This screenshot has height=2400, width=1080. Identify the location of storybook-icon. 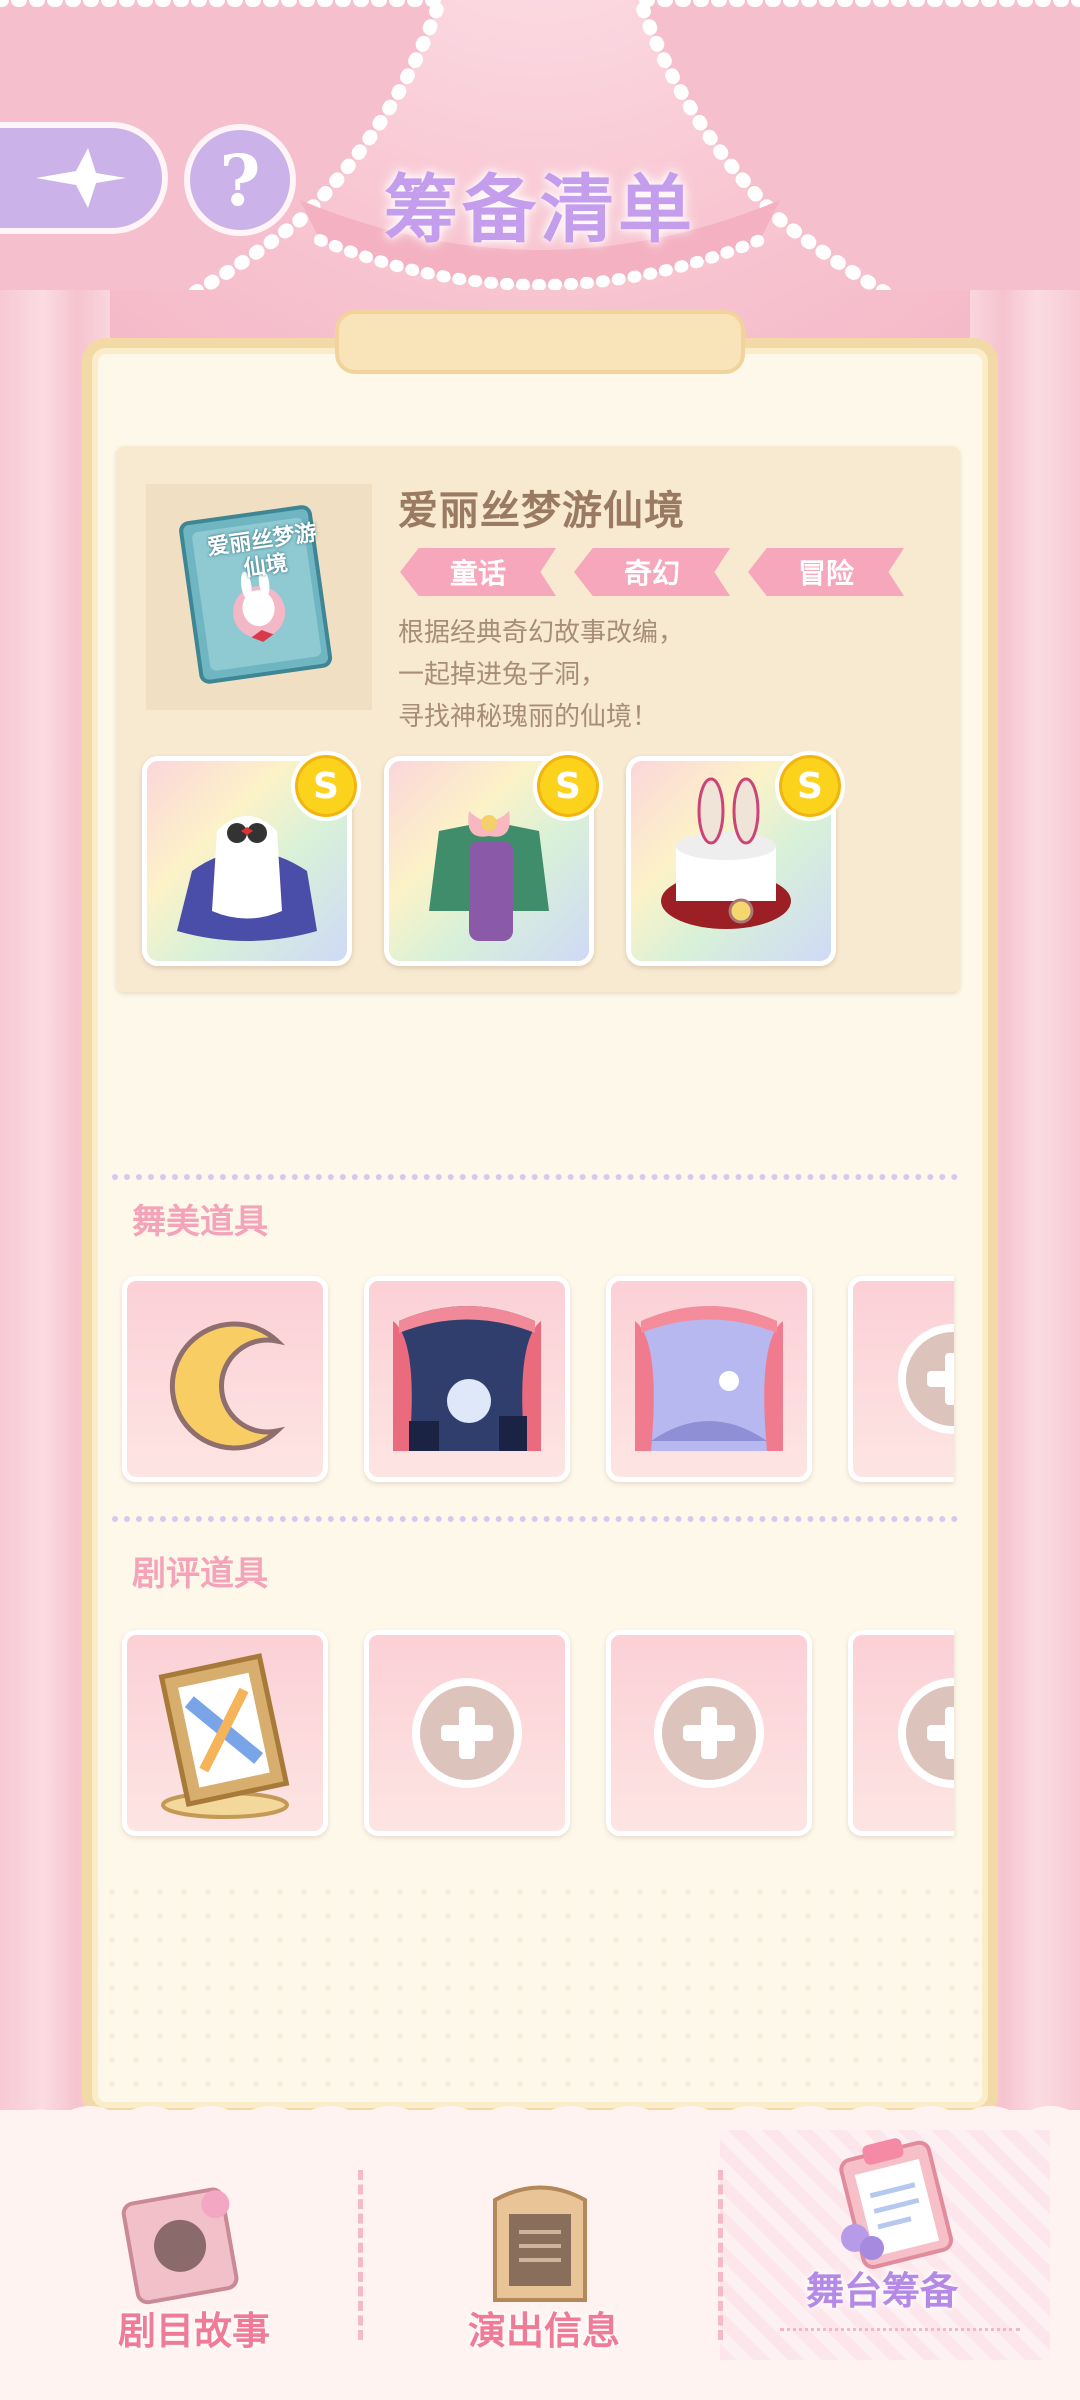
(180, 2246).